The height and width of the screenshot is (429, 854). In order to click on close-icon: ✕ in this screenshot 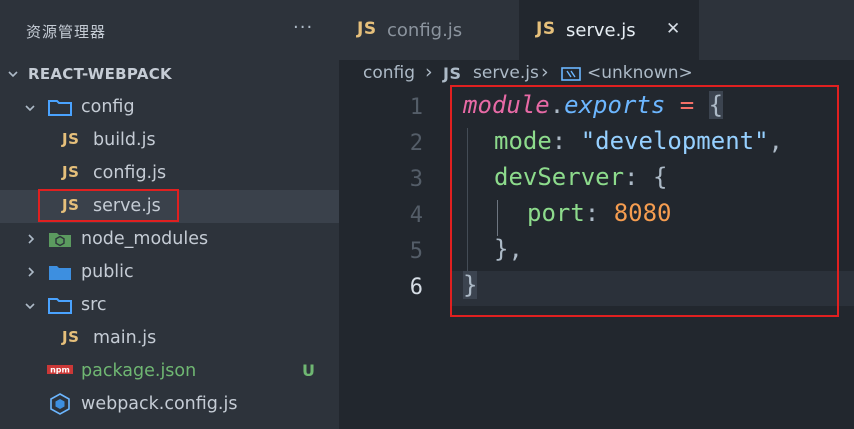, I will do `click(673, 29)`.